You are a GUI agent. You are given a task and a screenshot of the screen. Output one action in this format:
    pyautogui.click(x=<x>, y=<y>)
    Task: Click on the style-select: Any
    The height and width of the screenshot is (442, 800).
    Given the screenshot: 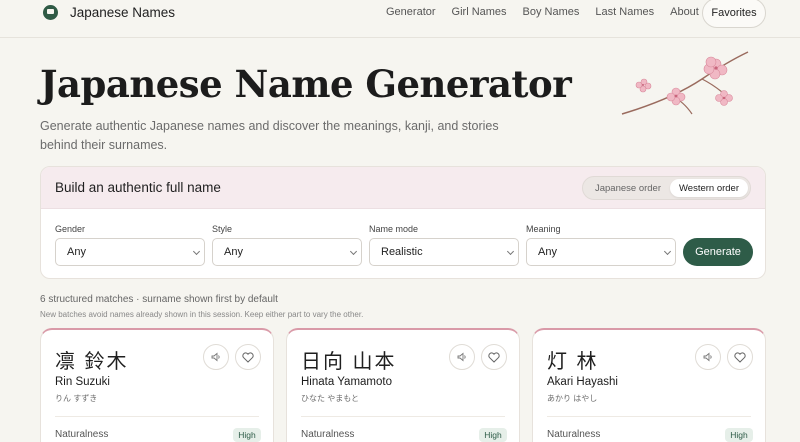 What is the action you would take?
    pyautogui.click(x=287, y=252)
    